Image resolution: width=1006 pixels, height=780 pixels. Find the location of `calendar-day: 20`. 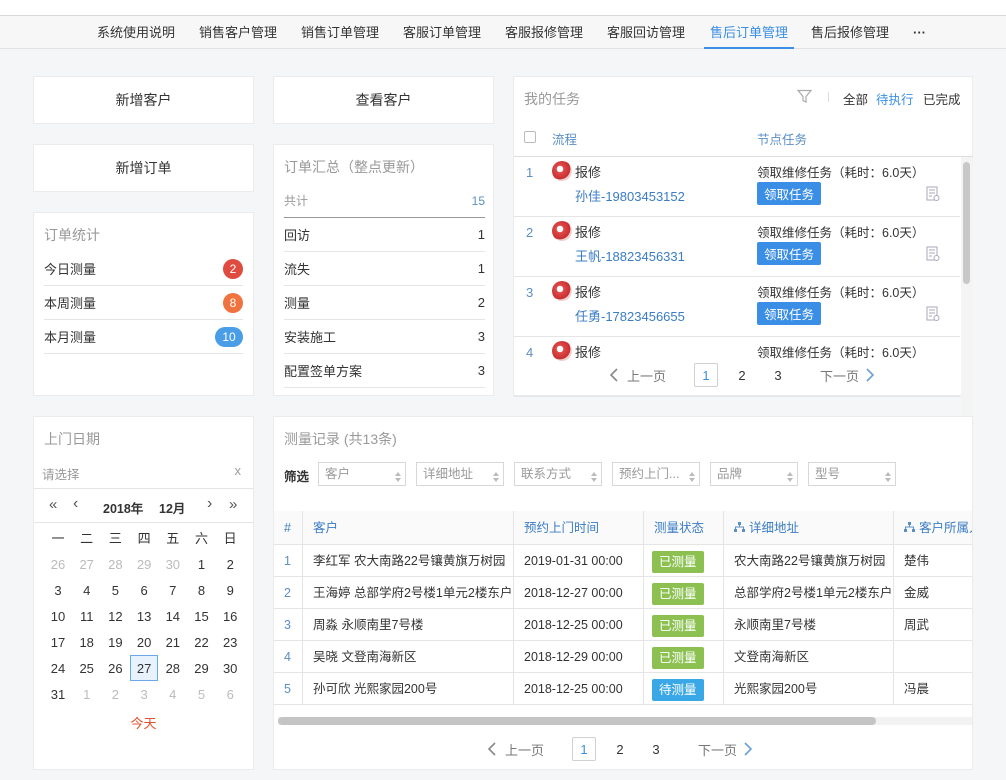

calendar-day: 20 is located at coordinates (144, 642).